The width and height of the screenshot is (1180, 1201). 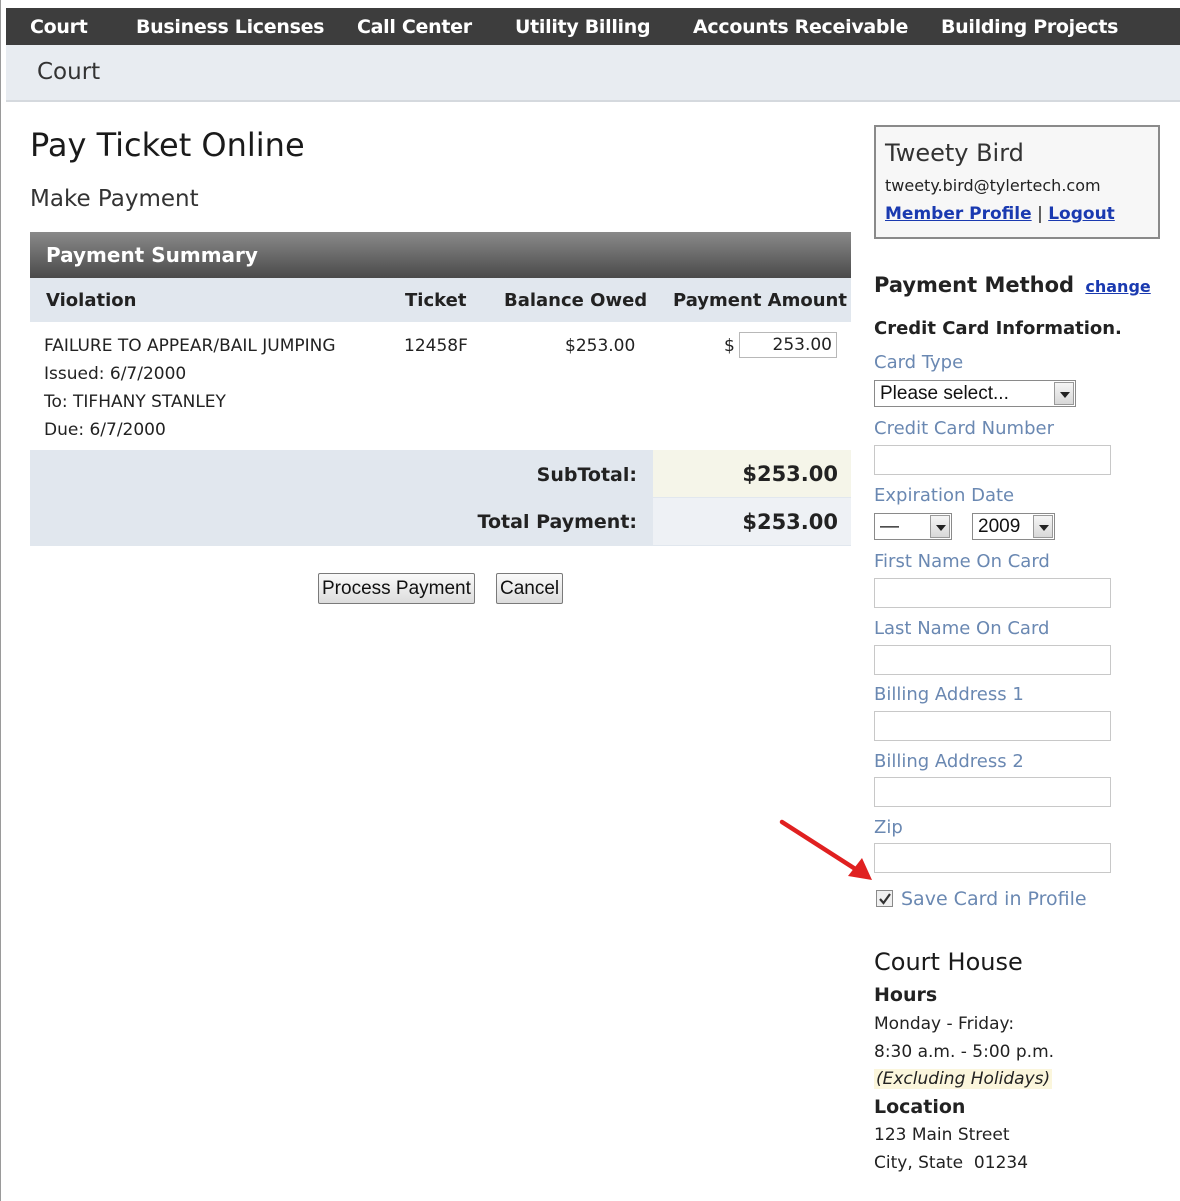 I want to click on total-cell: $253.00, so click(x=752, y=521).